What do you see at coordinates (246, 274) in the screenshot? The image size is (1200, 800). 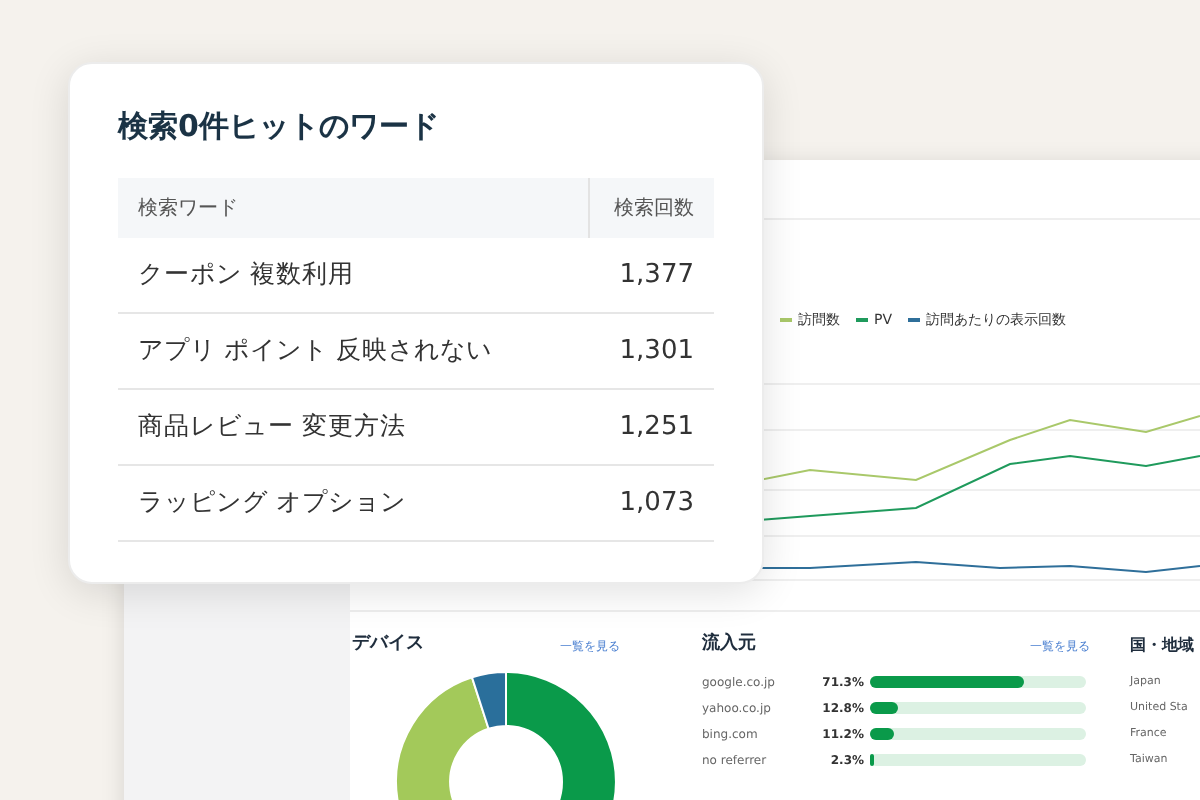 I see `table-cell-text: クーポン 複数利用` at bounding box center [246, 274].